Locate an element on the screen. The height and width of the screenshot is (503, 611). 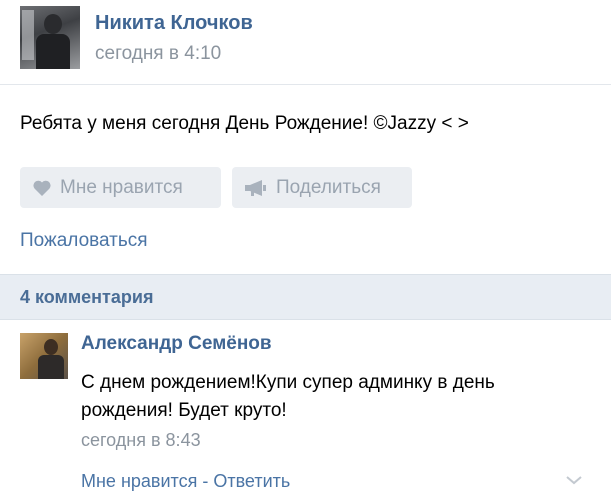
share-button: Поделиться is located at coordinates (322, 187).